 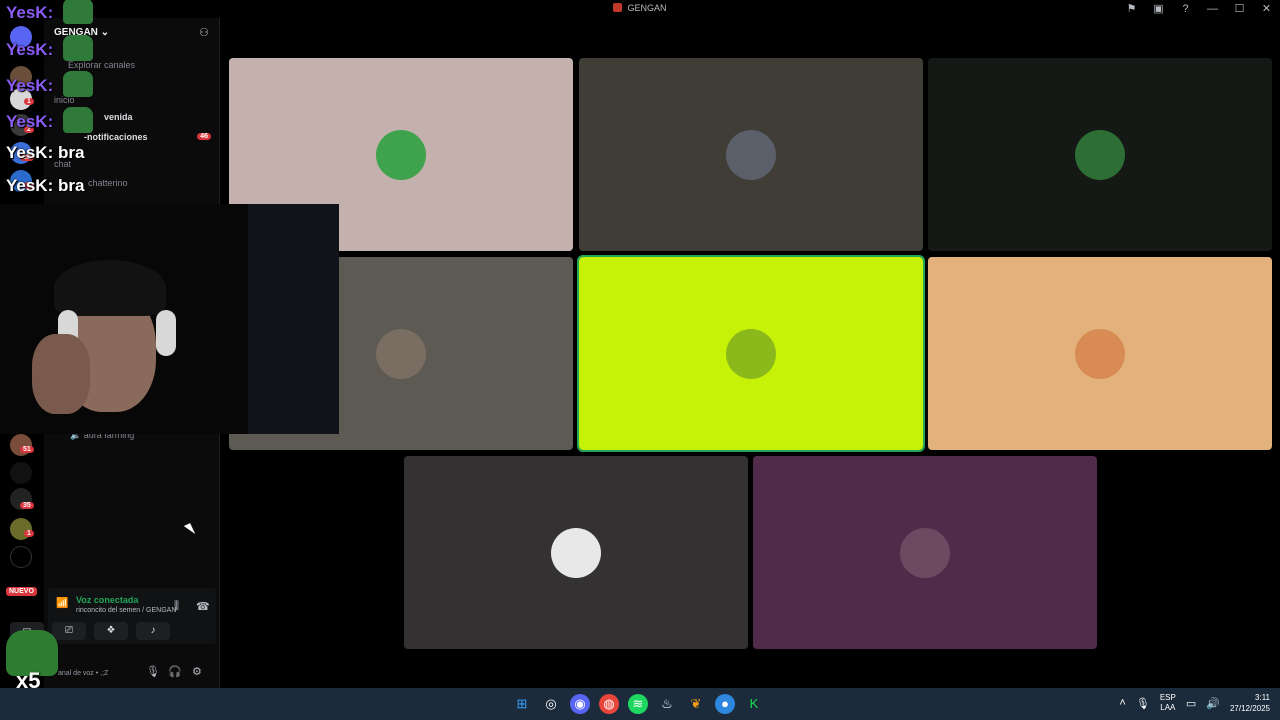 I want to click on chrome-icon: ◍, so click(x=609, y=704).